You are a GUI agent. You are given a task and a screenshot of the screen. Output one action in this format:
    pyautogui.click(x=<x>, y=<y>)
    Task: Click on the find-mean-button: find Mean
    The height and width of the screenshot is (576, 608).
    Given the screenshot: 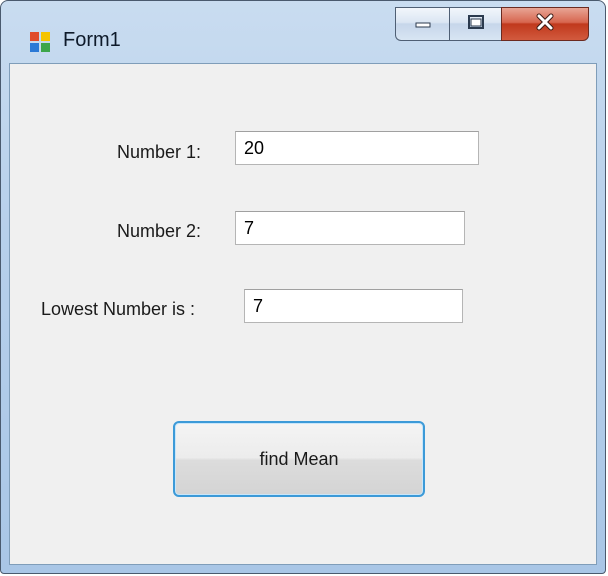 What is the action you would take?
    pyautogui.click(x=299, y=459)
    